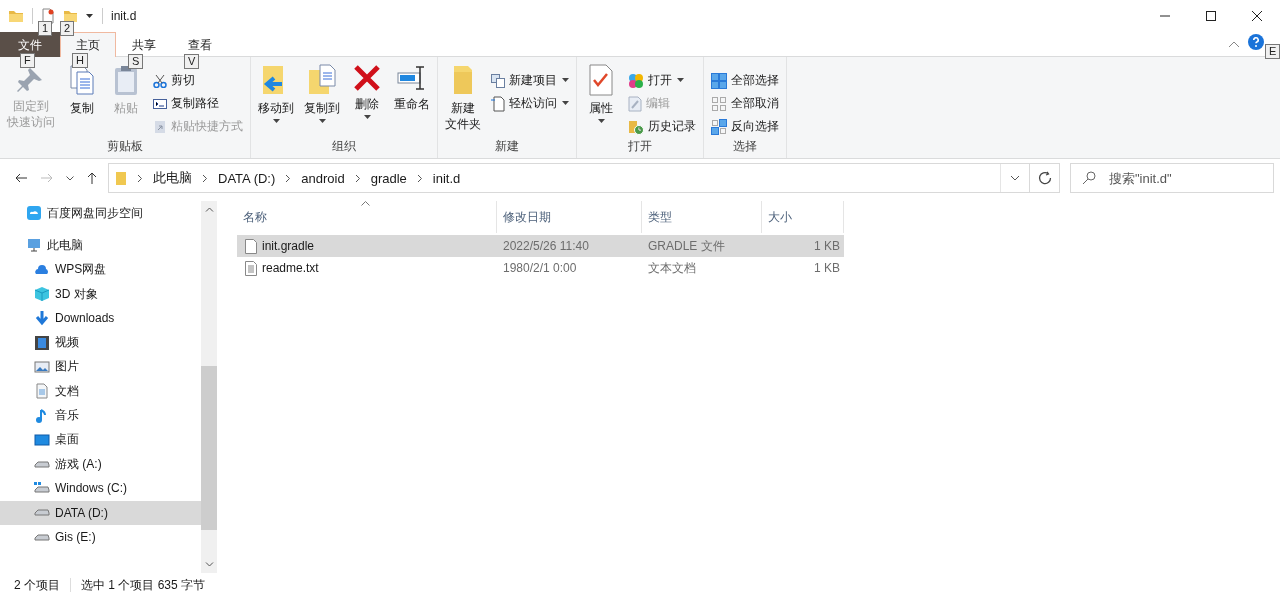  What do you see at coordinates (745, 126) in the screenshot?
I see `ribbon-button: 反向选择` at bounding box center [745, 126].